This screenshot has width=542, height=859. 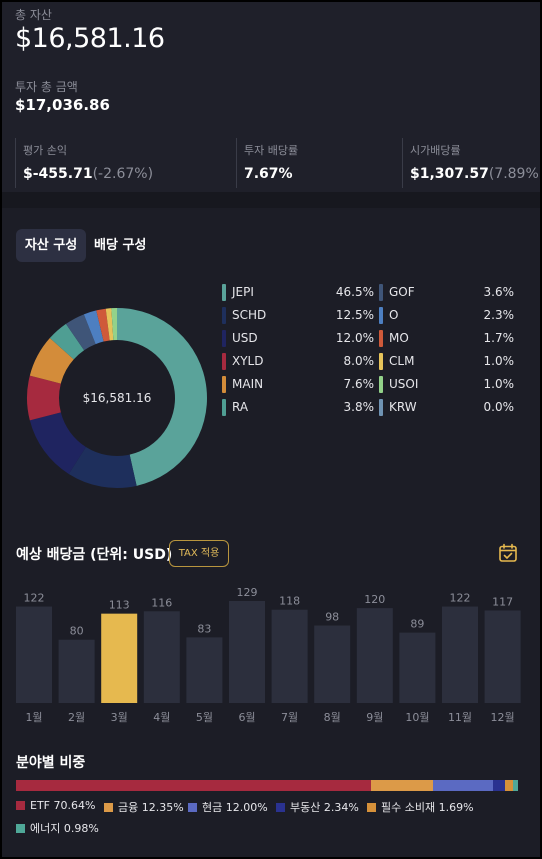 What do you see at coordinates (359, 361) in the screenshot?
I see `legend-percent: 8.0%` at bounding box center [359, 361].